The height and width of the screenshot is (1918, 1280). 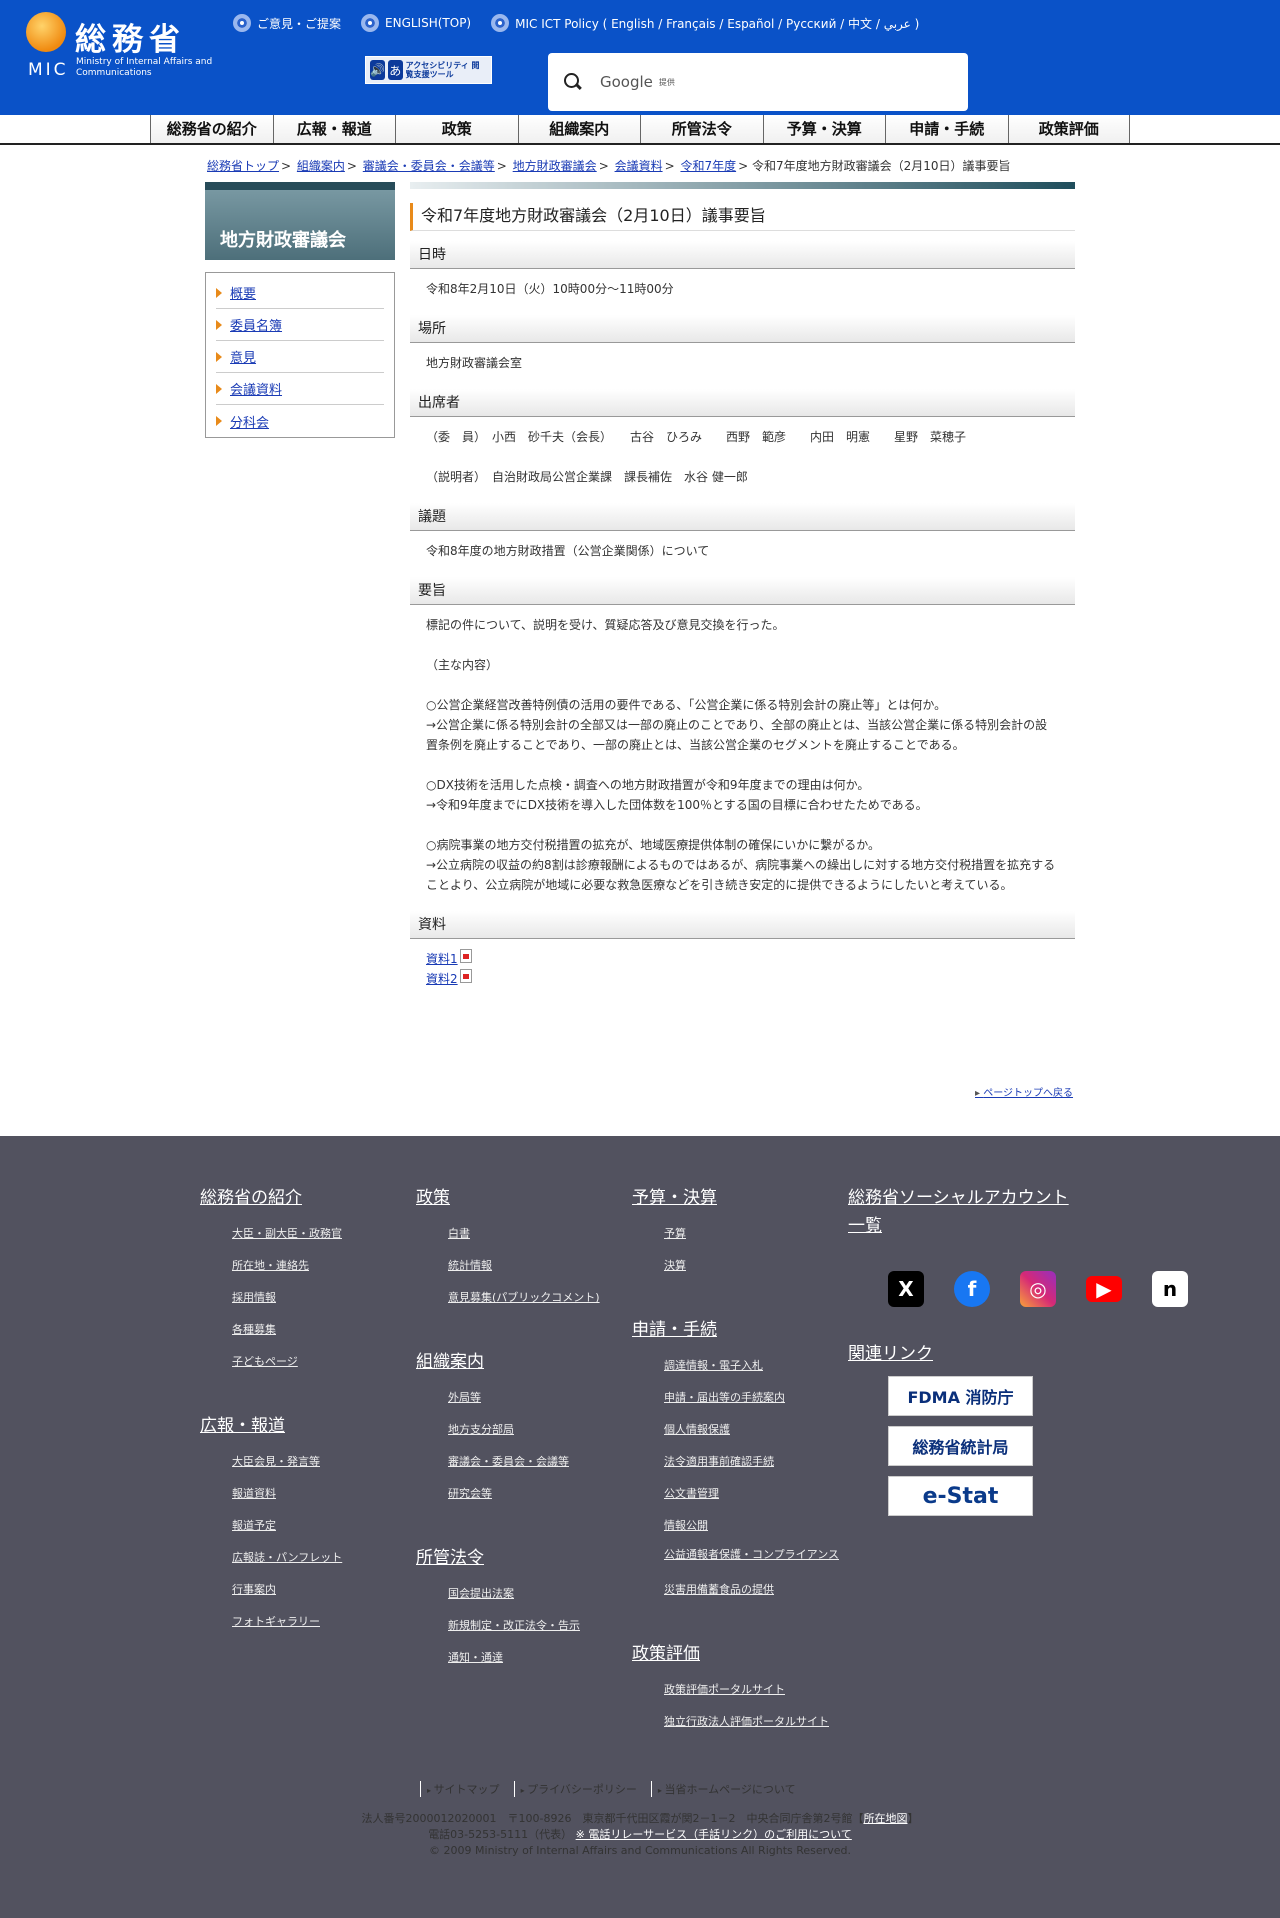 What do you see at coordinates (300, 357) in the screenshot?
I see `sidebar-item-opinions: 意見` at bounding box center [300, 357].